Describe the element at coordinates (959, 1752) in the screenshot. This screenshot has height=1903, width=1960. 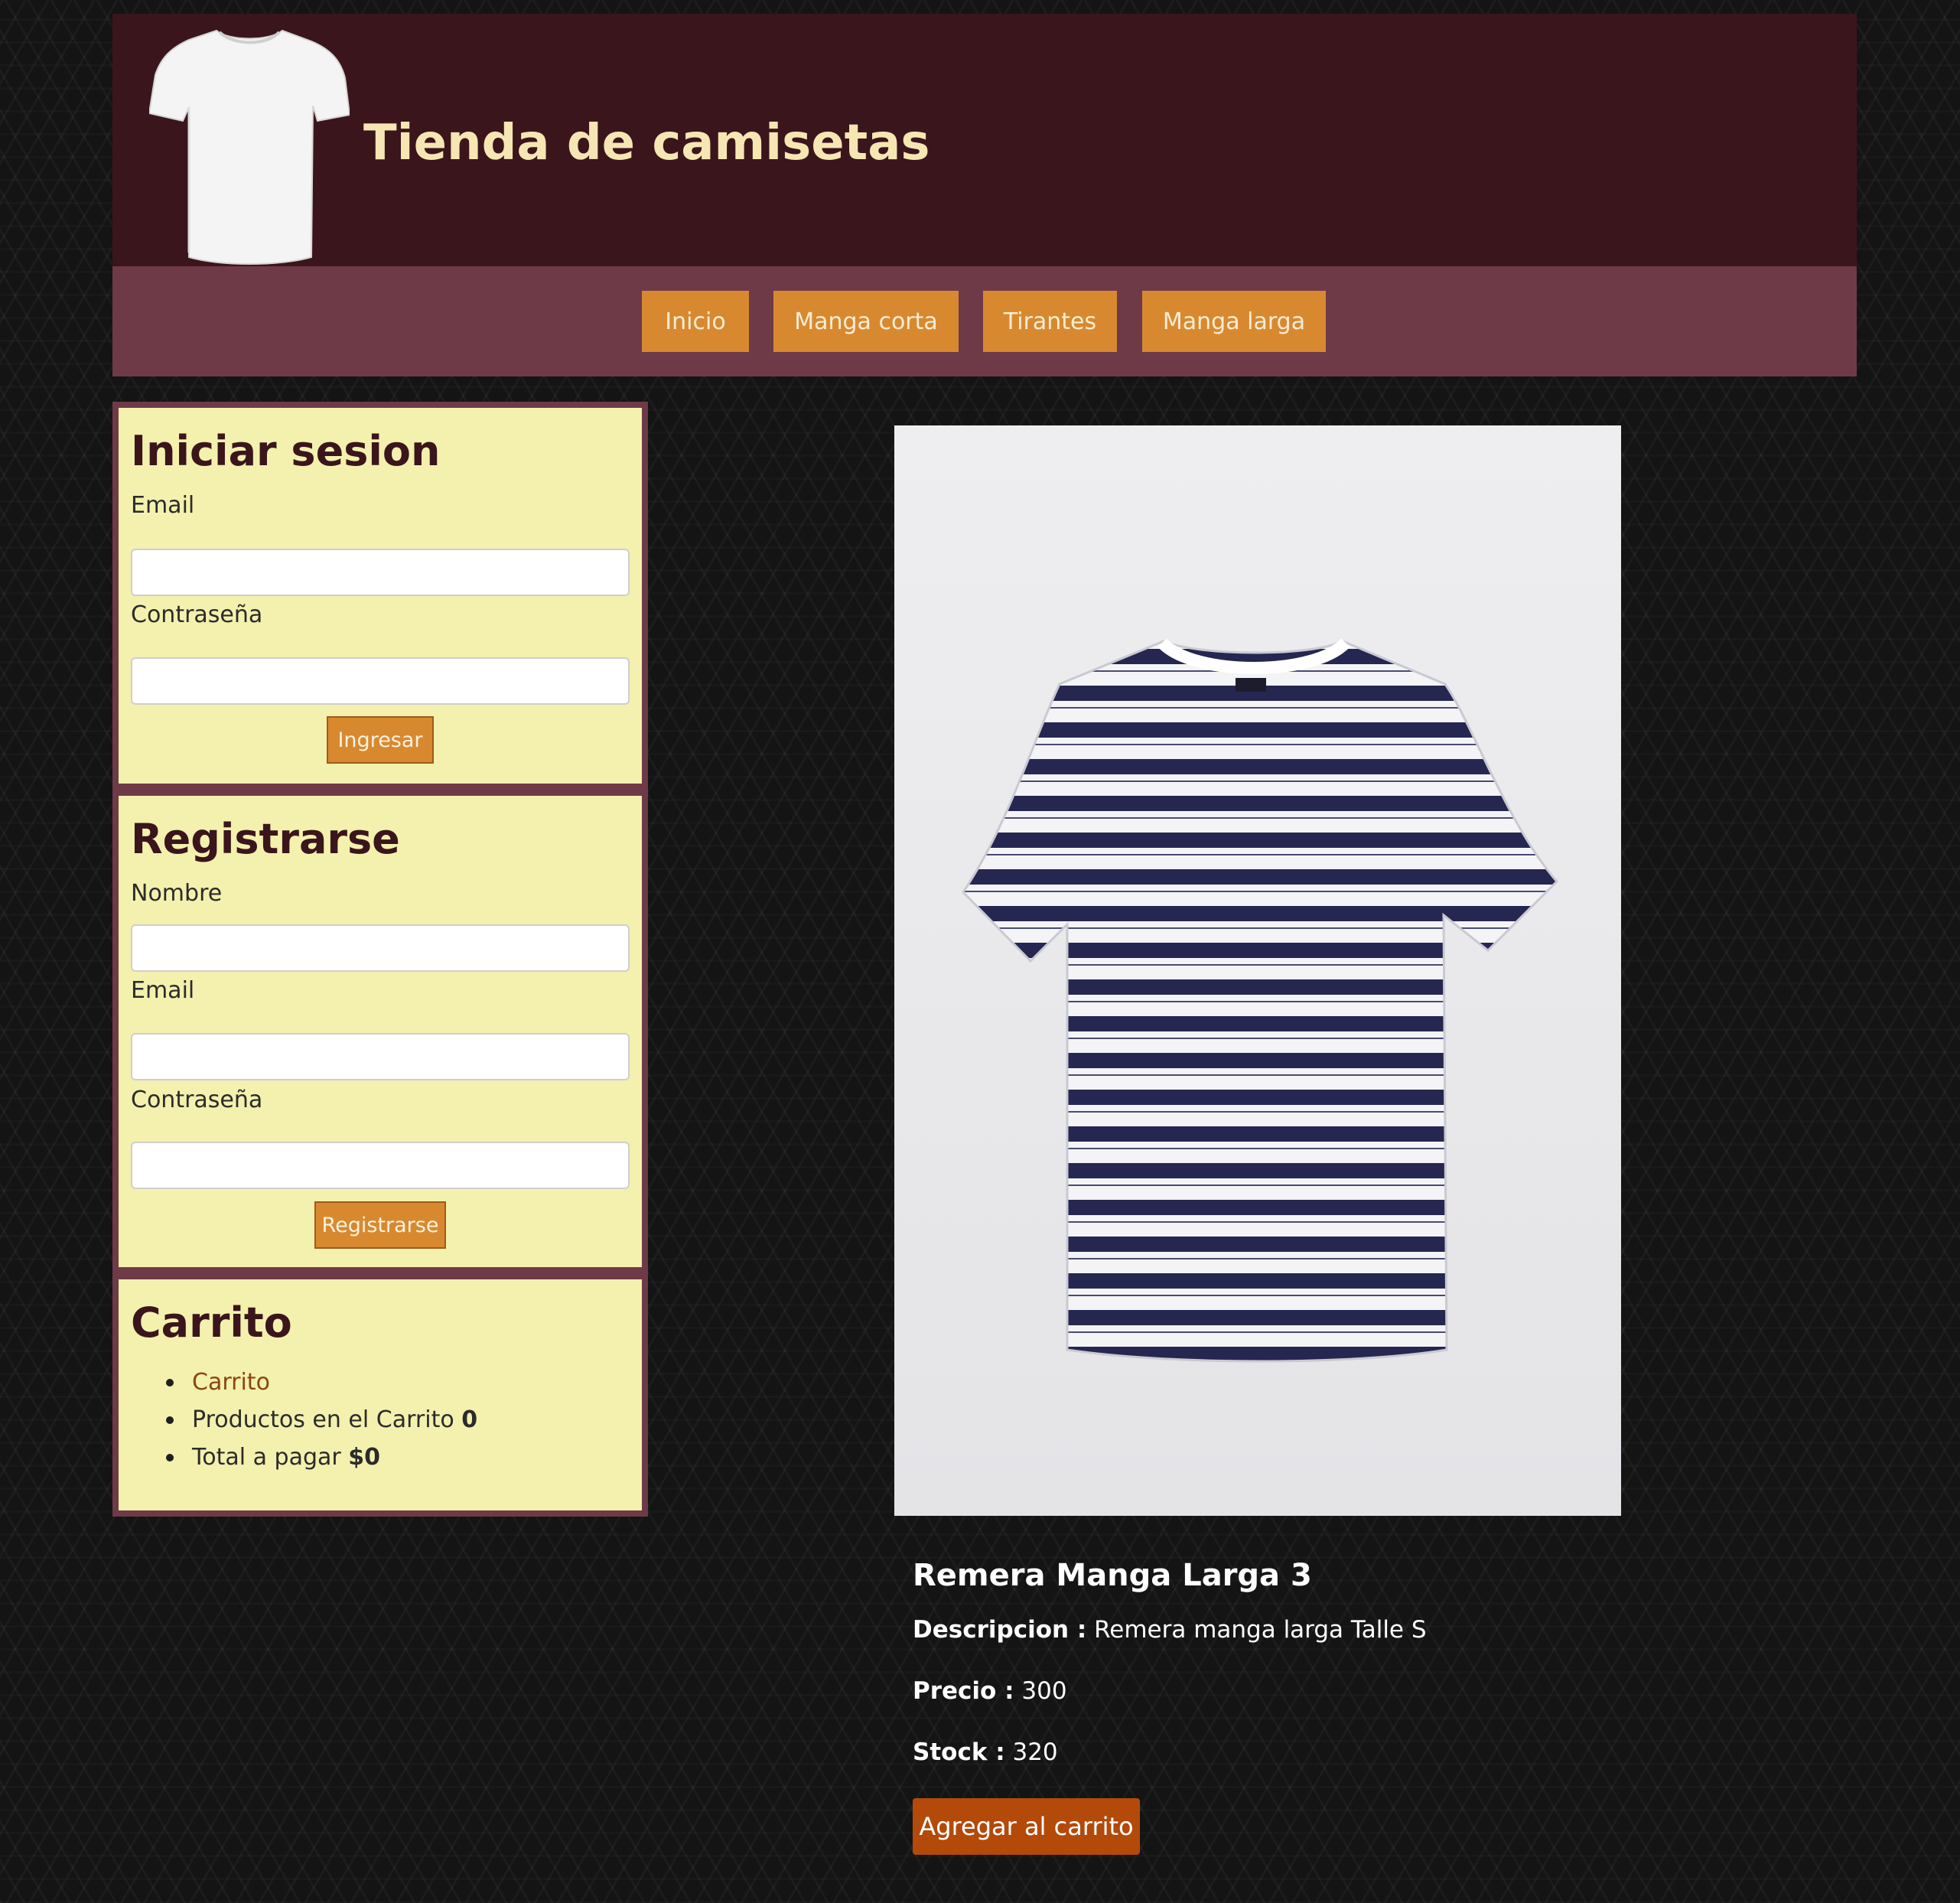
I see `stock-label: Stock :` at that location.